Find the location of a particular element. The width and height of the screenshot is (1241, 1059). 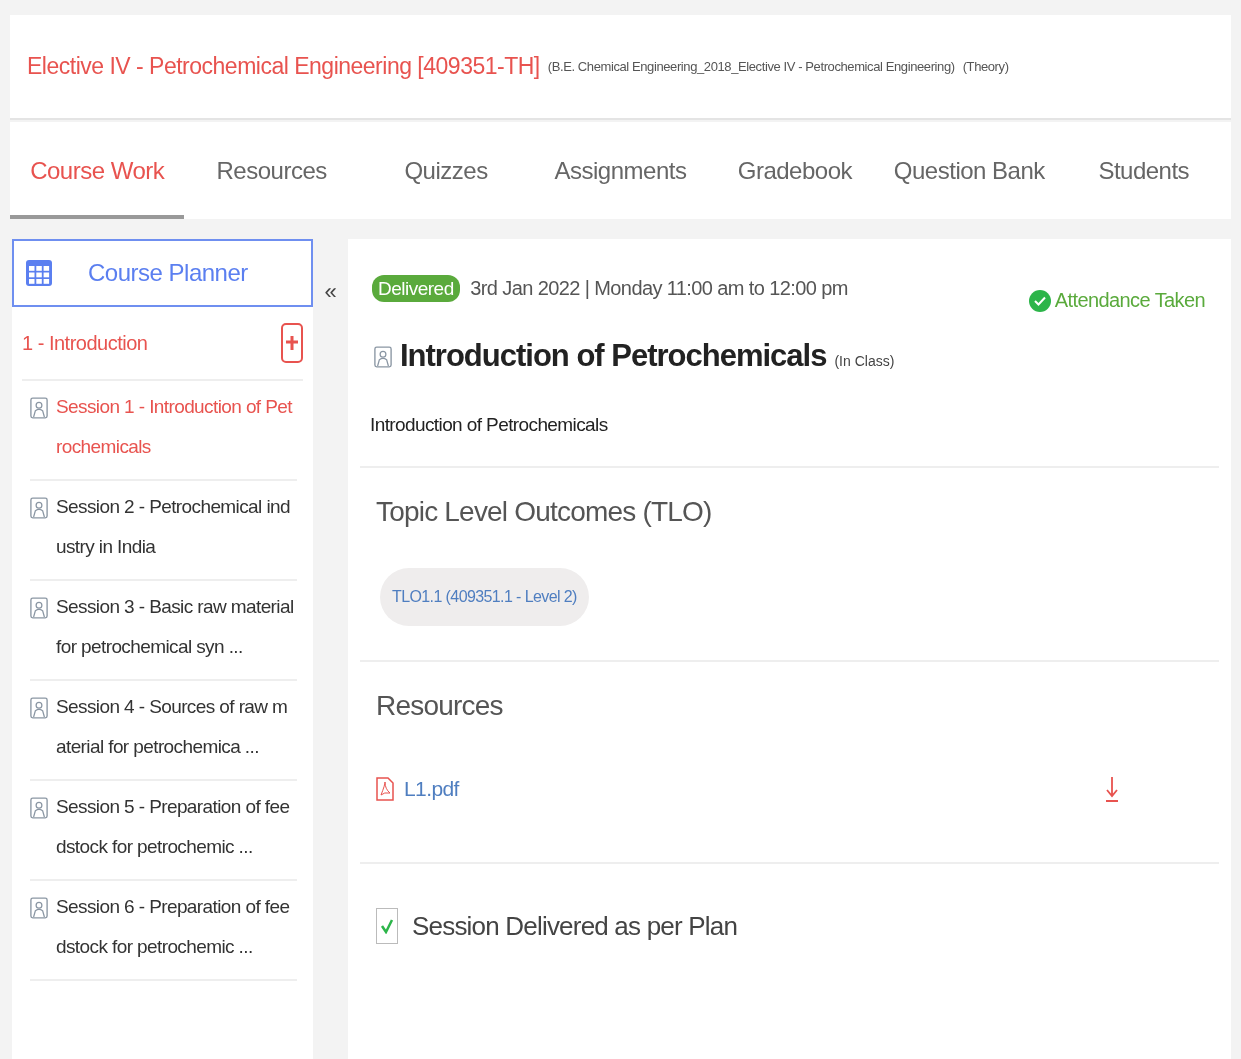

session-description: Introduction of Petrochemicals is located at coordinates (489, 424).